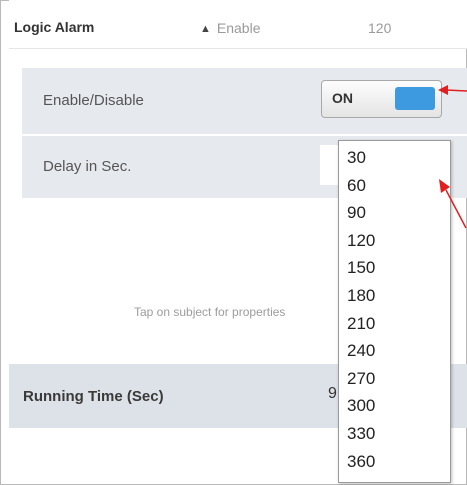 This screenshot has width=467, height=485. I want to click on dropdown-option: 270, so click(394, 379).